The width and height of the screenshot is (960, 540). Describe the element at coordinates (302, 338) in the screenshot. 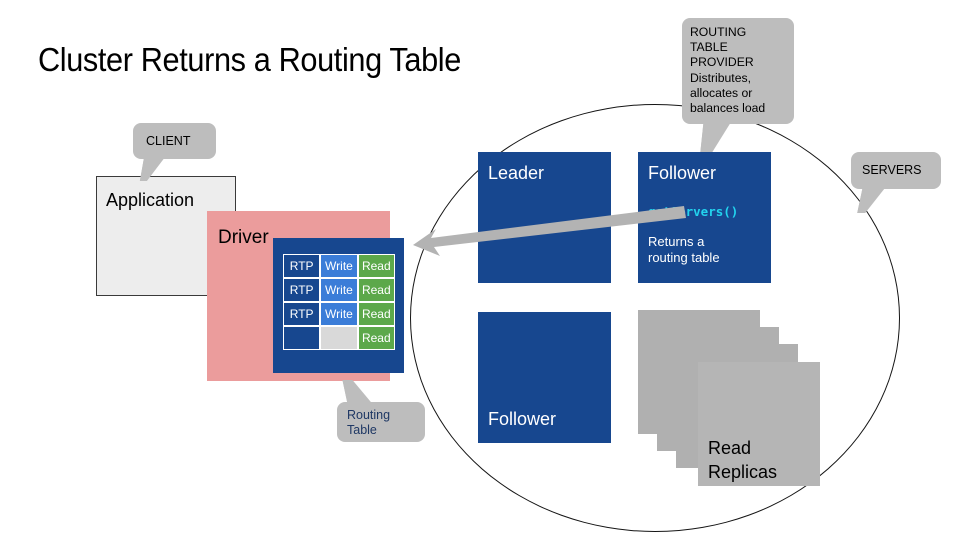

I see `cell-rtp-blank` at that location.